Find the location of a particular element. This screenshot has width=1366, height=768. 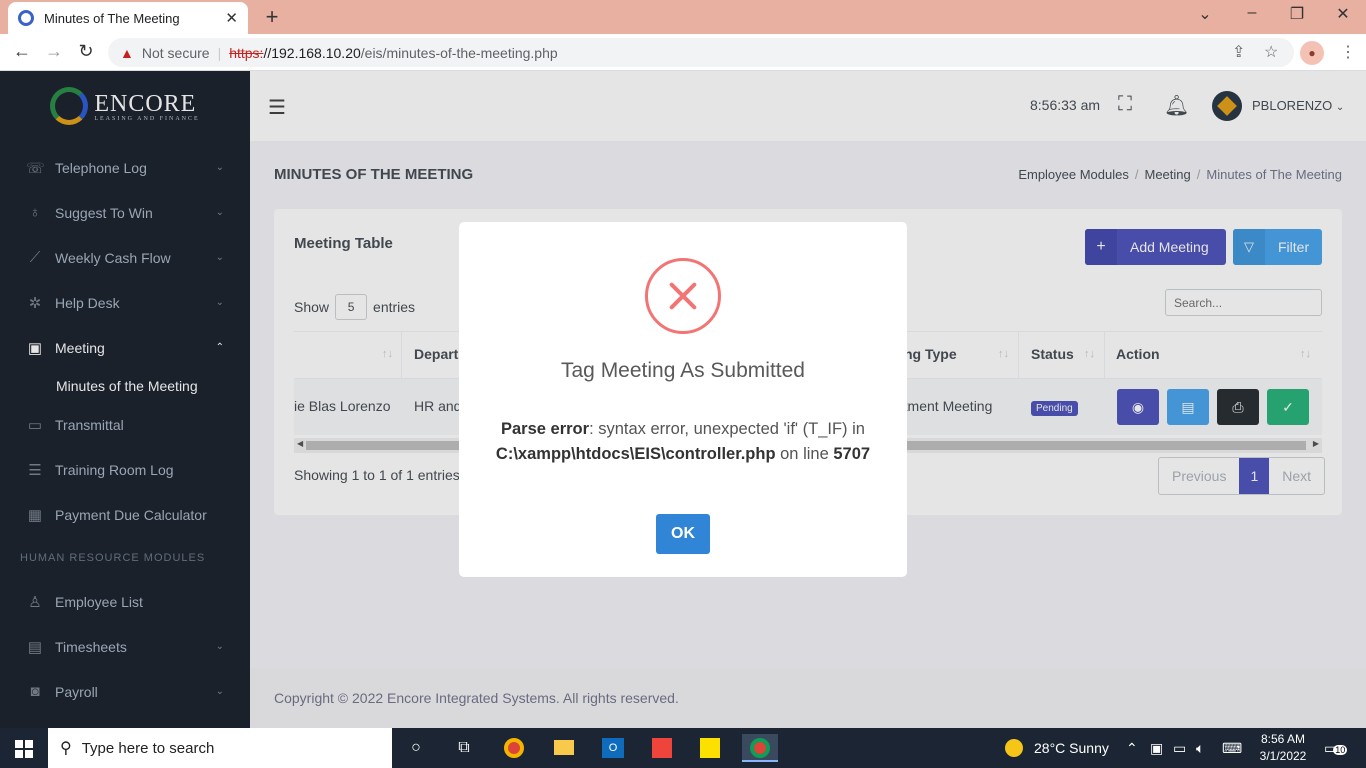

cortana-icon: ○ is located at coordinates (416, 748).